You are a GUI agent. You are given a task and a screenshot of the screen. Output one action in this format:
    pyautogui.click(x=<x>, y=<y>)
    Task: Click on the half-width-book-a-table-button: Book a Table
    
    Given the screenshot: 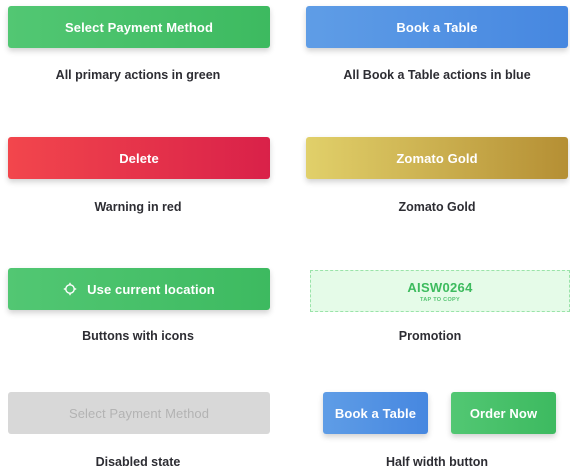 What is the action you would take?
    pyautogui.click(x=375, y=413)
    